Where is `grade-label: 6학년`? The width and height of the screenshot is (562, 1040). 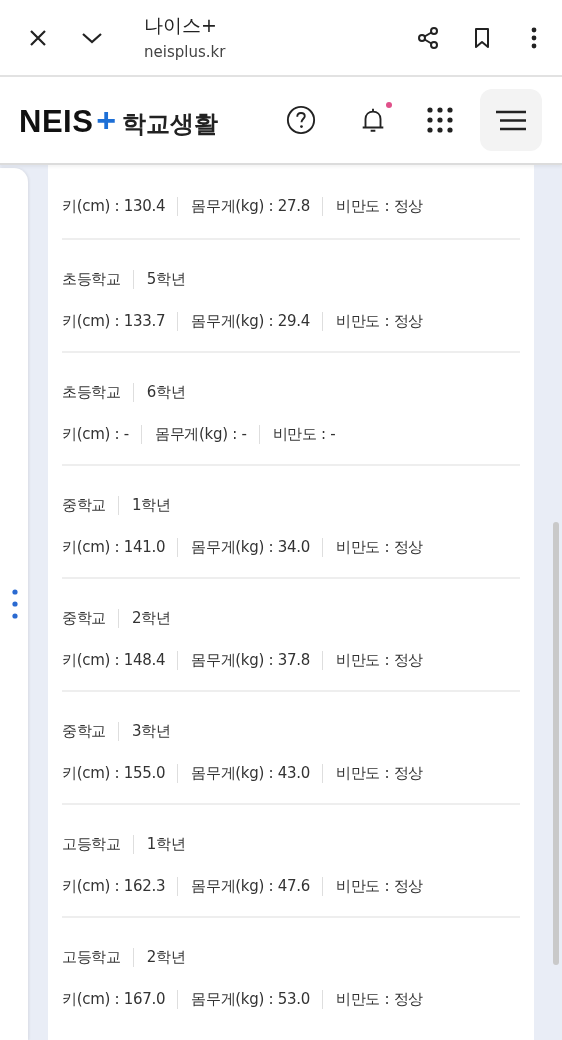
grade-label: 6학년 is located at coordinates (159, 392).